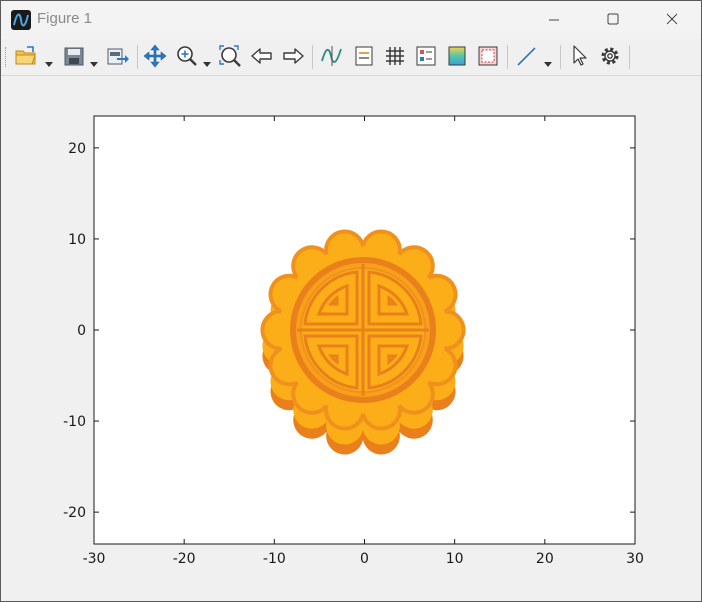  I want to click on y-tick-label: -20, so click(74, 513).